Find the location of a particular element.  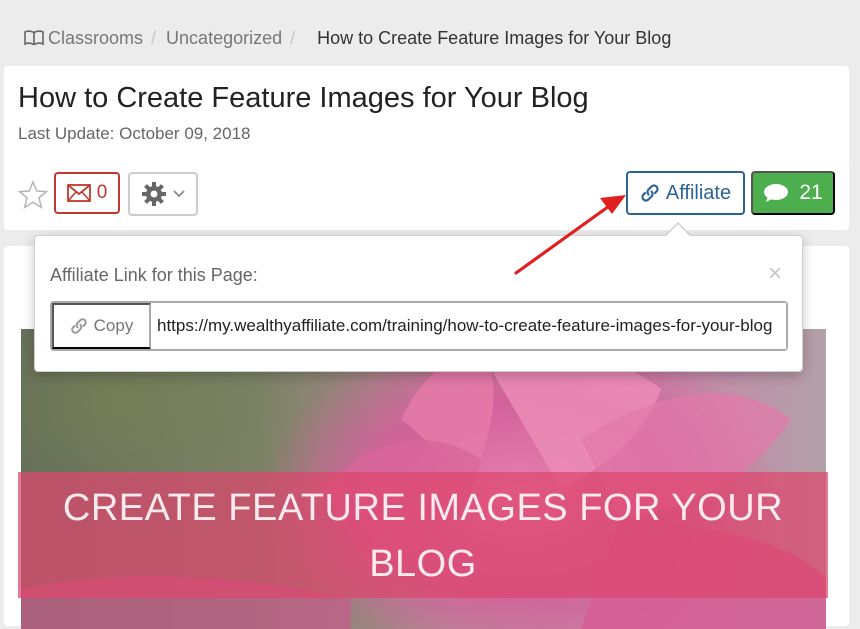

banner-line-2: BLOG is located at coordinates (423, 564).